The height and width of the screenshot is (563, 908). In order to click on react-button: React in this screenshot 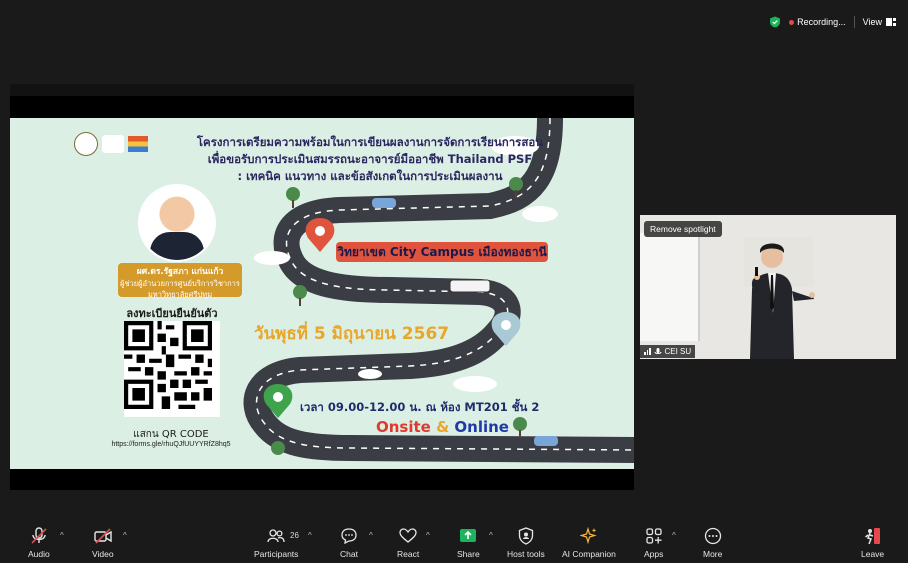, I will do `click(408, 543)`.